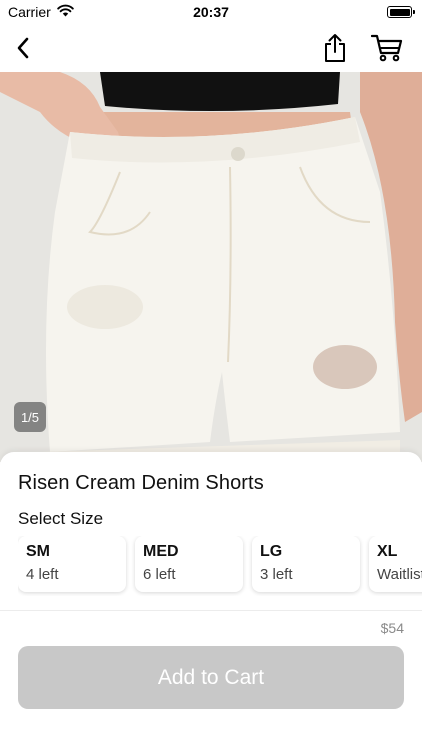  I want to click on status-bar: Carrier 20:37, so click(211, 12).